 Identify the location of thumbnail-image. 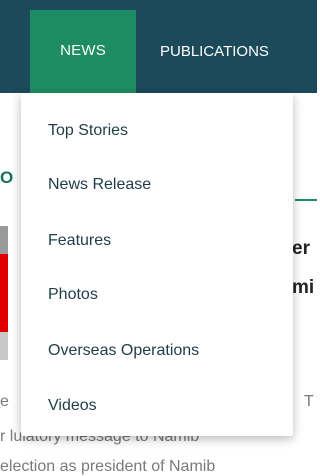
(4, 293).